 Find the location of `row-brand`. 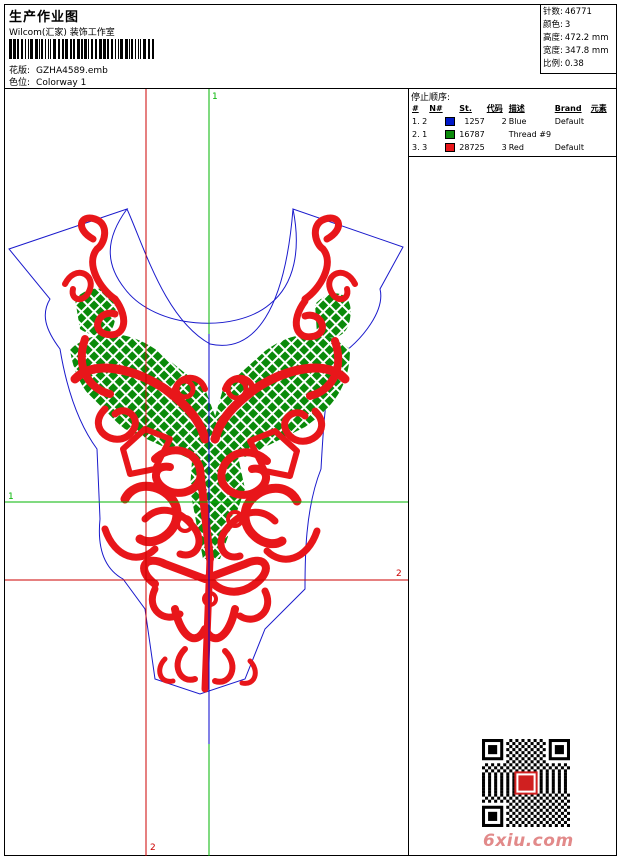

row-brand is located at coordinates (572, 134).